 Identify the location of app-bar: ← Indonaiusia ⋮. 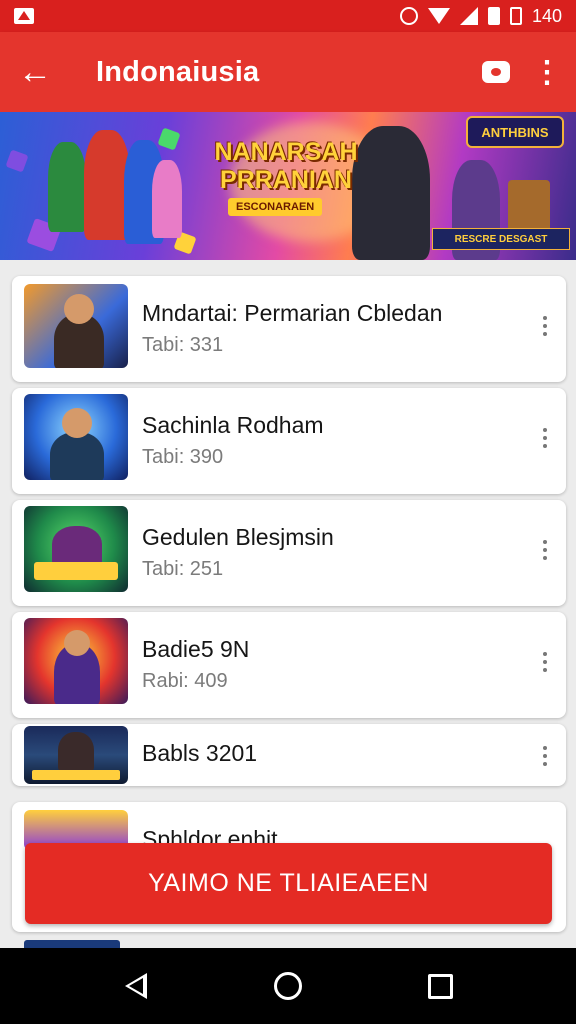
(288, 72).